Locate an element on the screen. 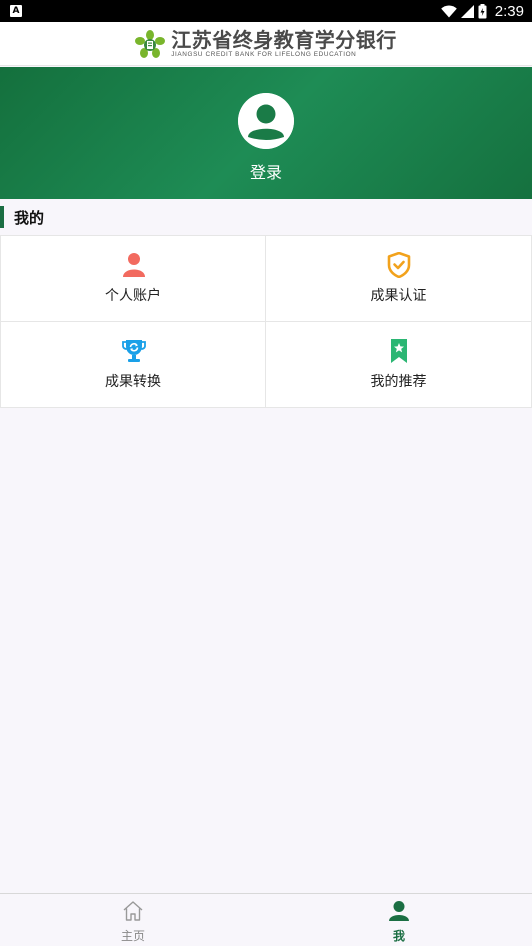  status-time: 2:39 is located at coordinates (509, 11).